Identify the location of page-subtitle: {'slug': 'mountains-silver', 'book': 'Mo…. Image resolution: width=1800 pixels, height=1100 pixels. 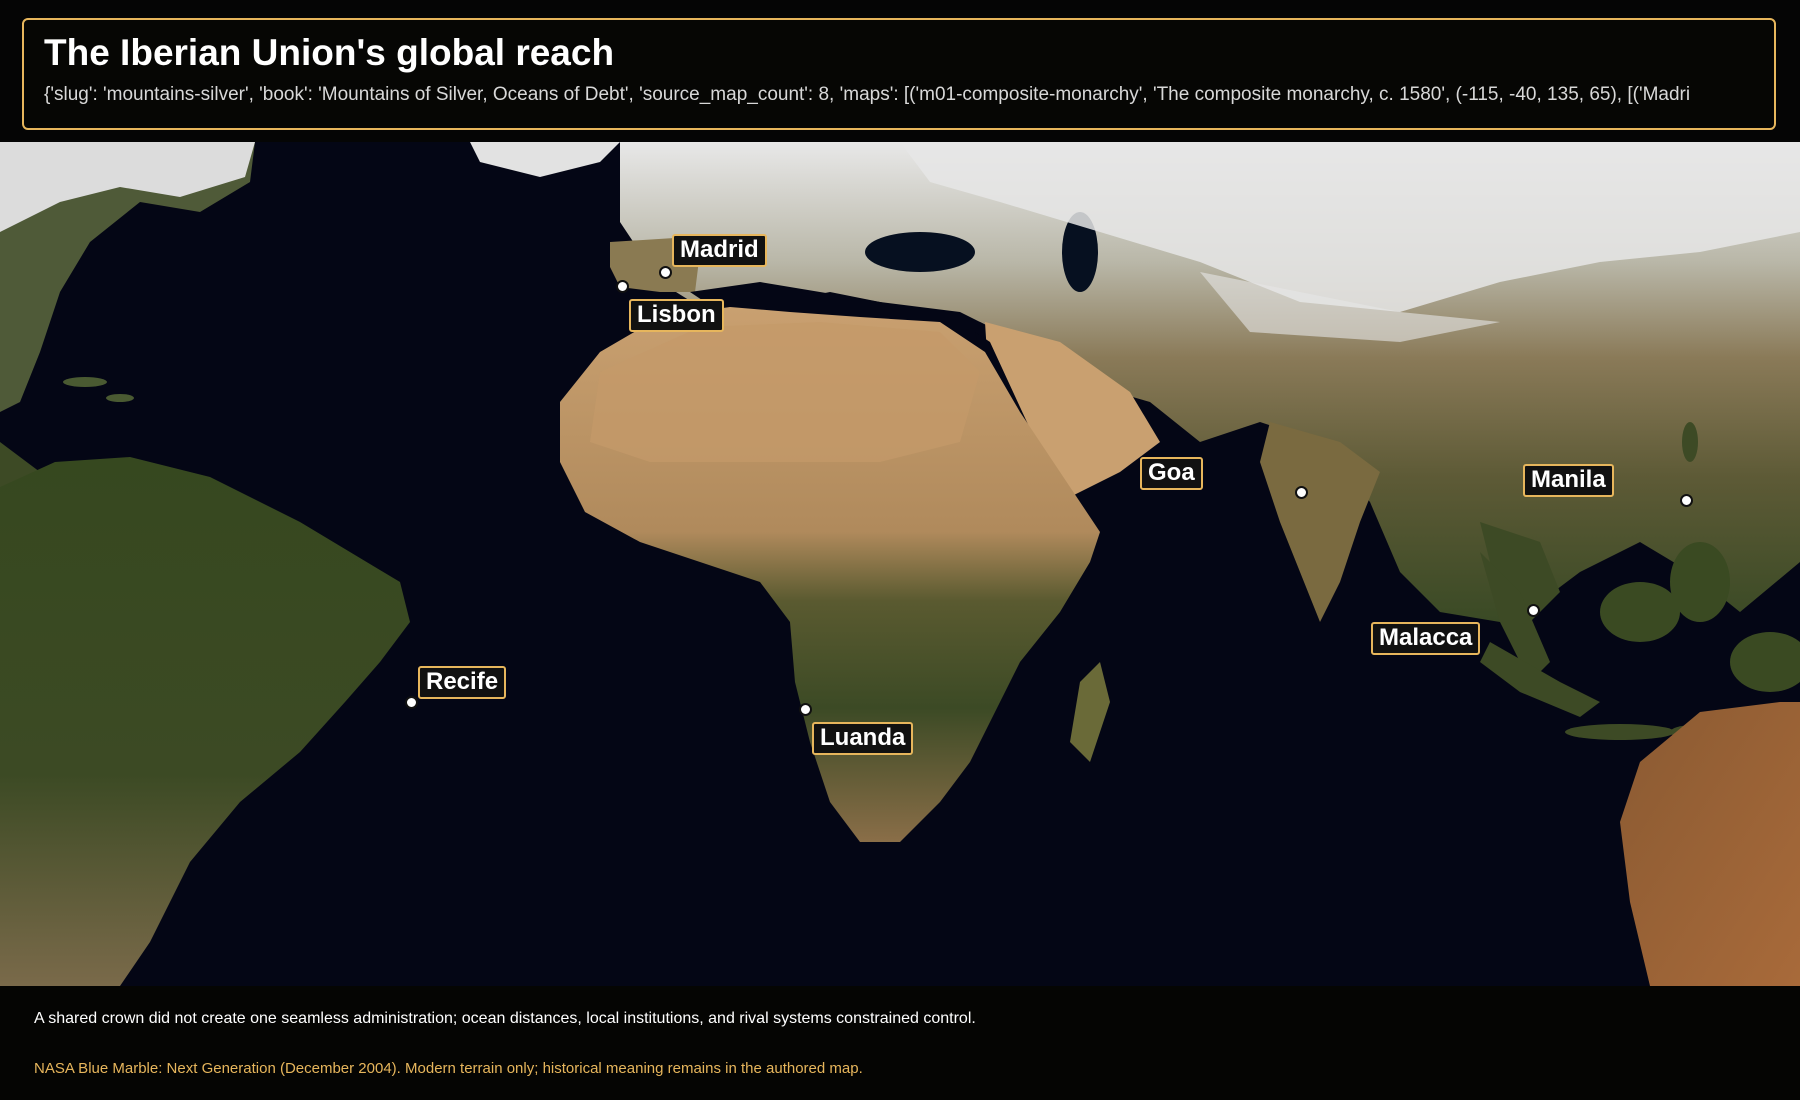
(867, 94).